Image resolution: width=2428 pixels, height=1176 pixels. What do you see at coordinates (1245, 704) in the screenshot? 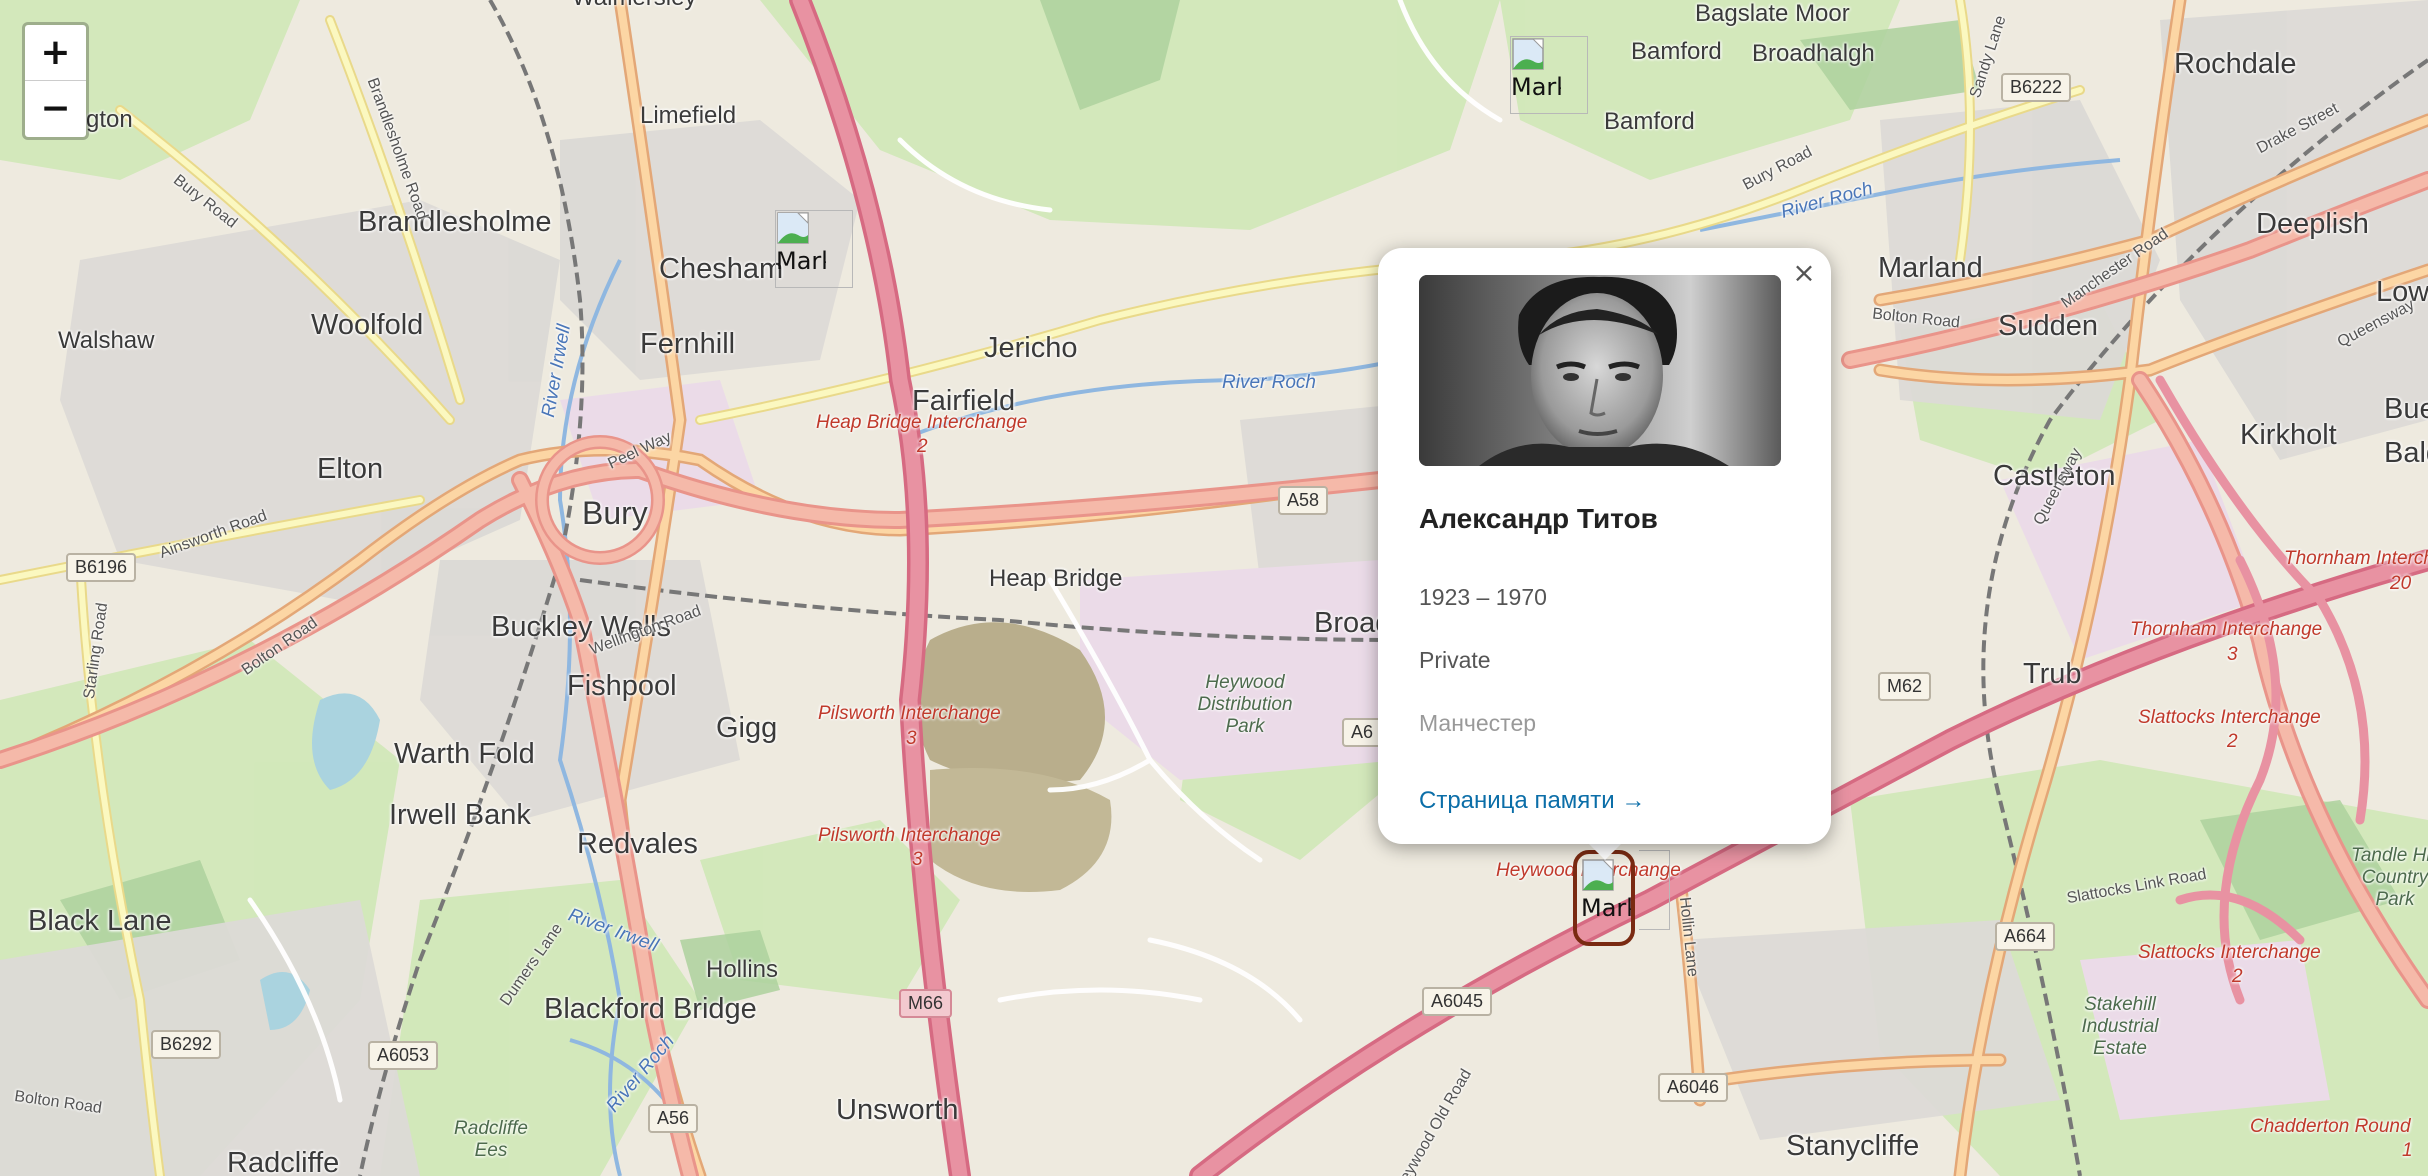
I see `park-label: Heywood Distribution Park` at bounding box center [1245, 704].